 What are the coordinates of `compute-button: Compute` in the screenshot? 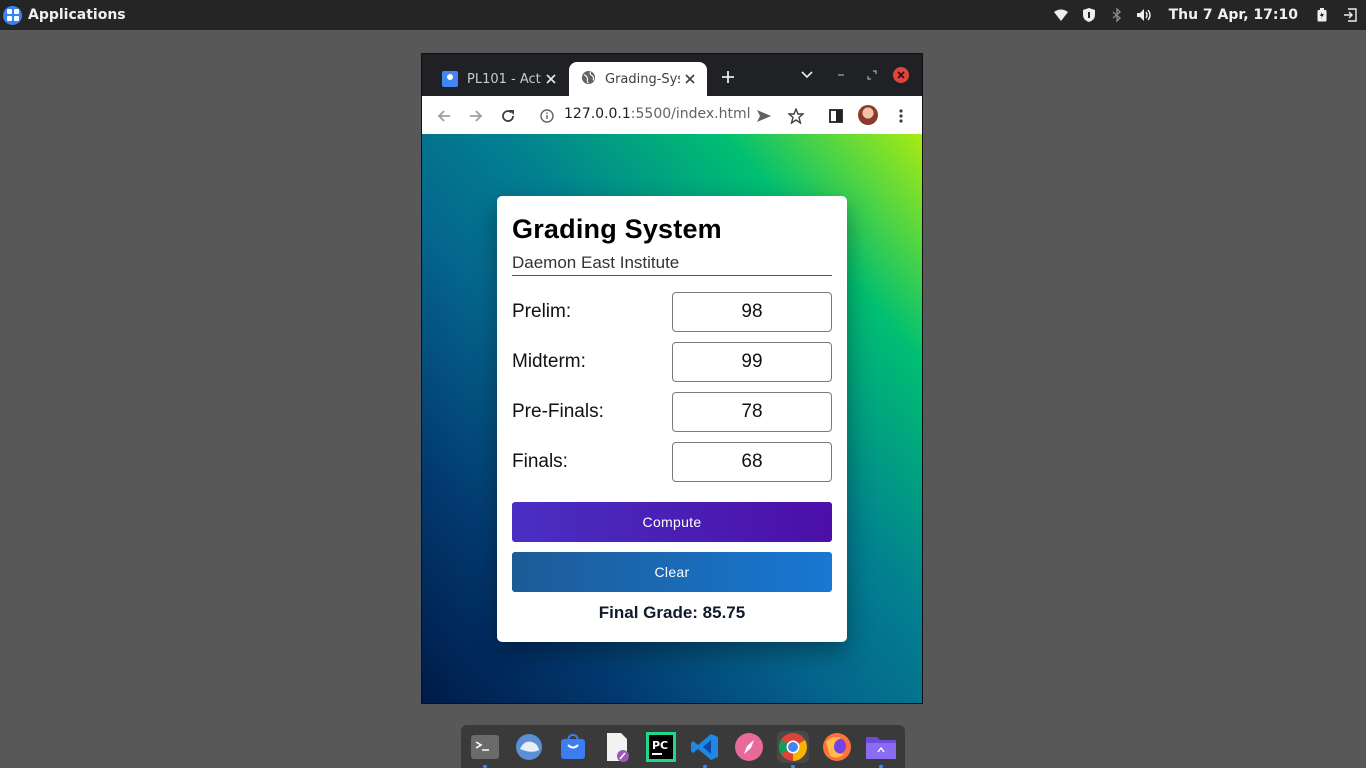 It's located at (672, 522).